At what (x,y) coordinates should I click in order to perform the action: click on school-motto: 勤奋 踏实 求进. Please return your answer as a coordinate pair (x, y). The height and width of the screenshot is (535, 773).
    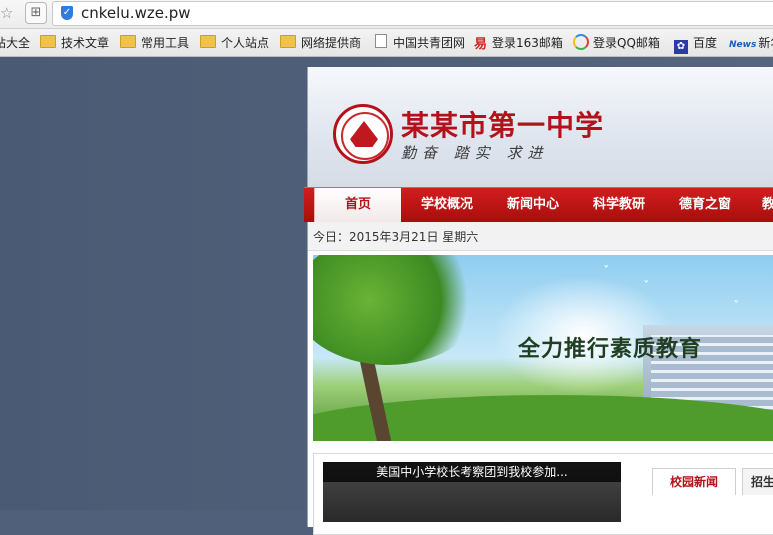
    Looking at the image, I should click on (475, 153).